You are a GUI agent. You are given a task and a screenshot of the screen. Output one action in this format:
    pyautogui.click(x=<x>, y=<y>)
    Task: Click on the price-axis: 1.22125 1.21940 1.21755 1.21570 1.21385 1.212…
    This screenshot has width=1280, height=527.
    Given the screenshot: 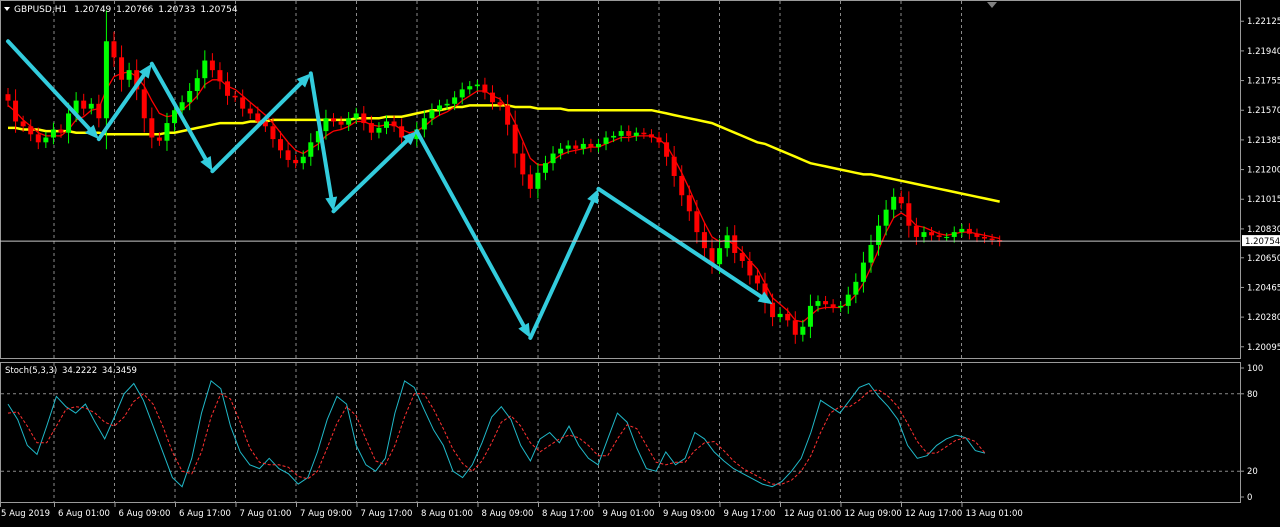 What is the action you would take?
    pyautogui.click(x=1260, y=185)
    